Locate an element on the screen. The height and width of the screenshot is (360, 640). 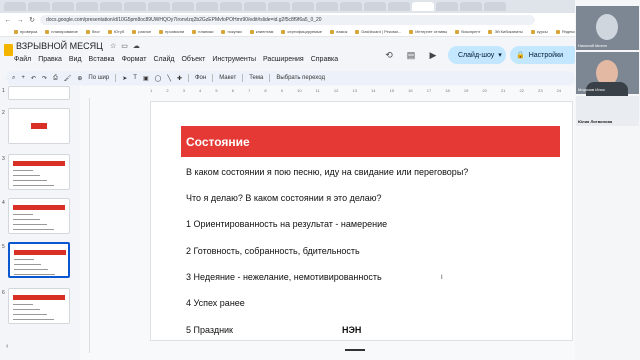
bookmark-item: разное is located at coordinates (141, 31).